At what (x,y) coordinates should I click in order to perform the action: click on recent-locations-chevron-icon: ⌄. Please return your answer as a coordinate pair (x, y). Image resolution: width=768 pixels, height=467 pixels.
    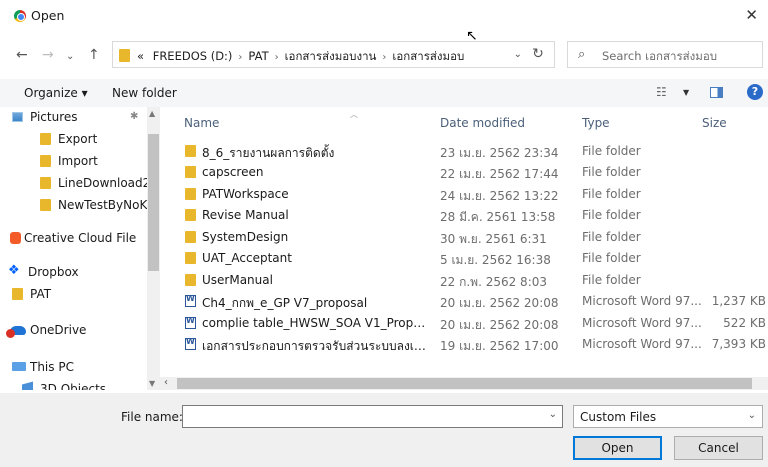
    Looking at the image, I should click on (70, 56).